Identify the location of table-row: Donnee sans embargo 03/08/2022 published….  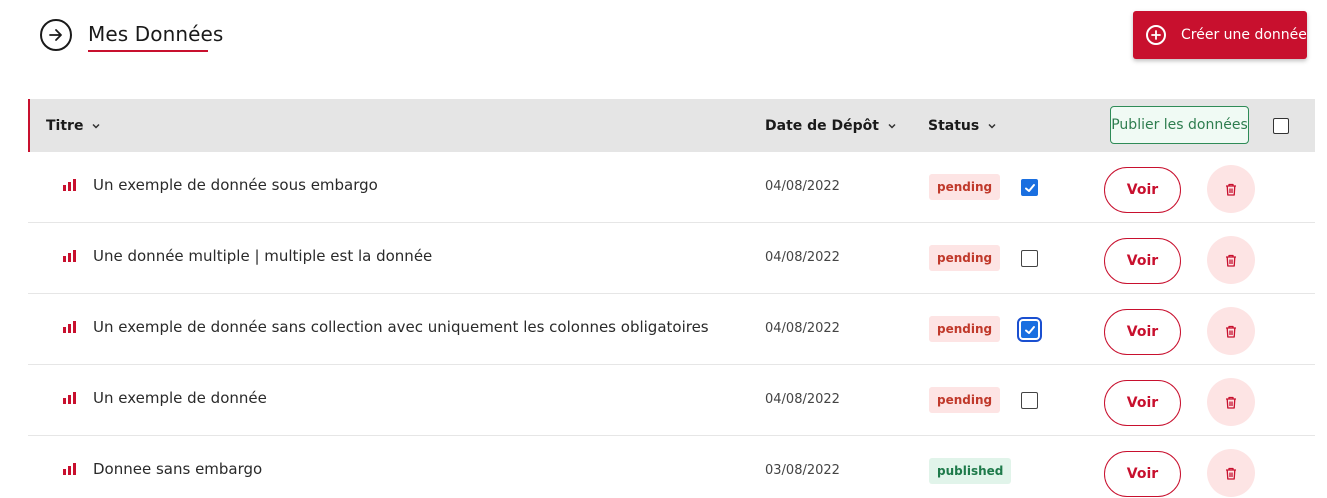
(671, 467).